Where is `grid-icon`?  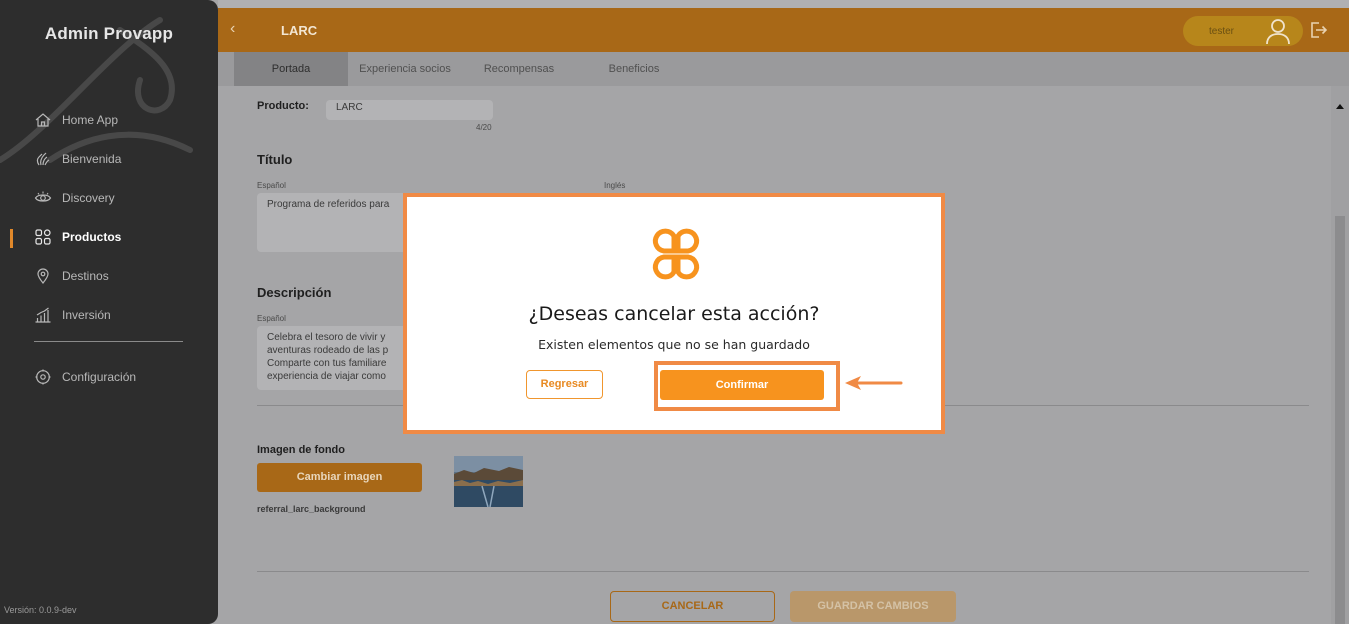 grid-icon is located at coordinates (43, 237).